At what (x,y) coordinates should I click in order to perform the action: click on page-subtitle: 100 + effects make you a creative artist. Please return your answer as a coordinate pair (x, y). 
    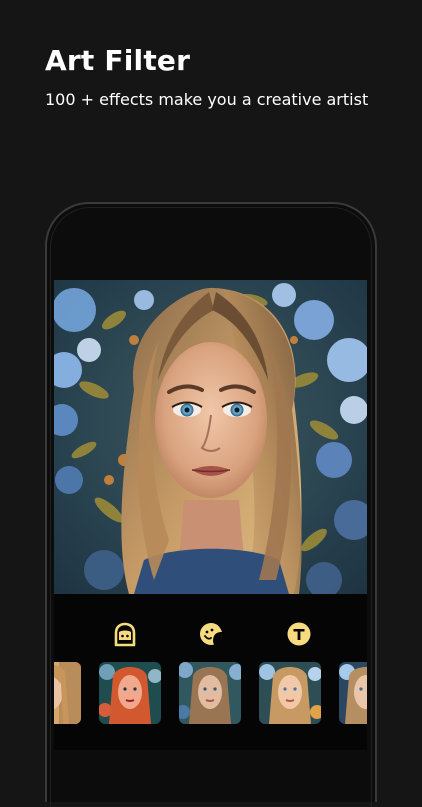
    Looking at the image, I should click on (207, 99).